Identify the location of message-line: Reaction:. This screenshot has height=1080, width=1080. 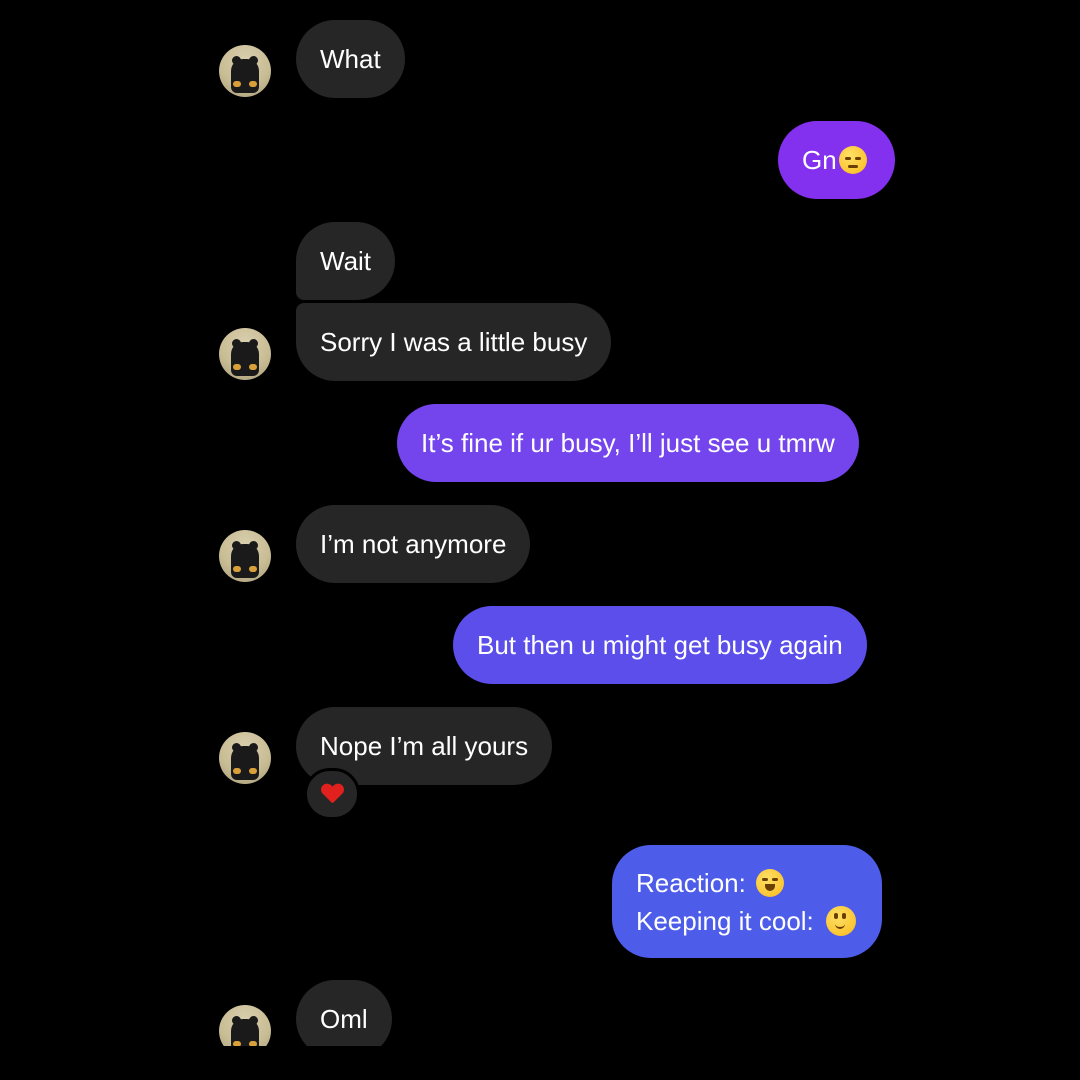
(691, 882).